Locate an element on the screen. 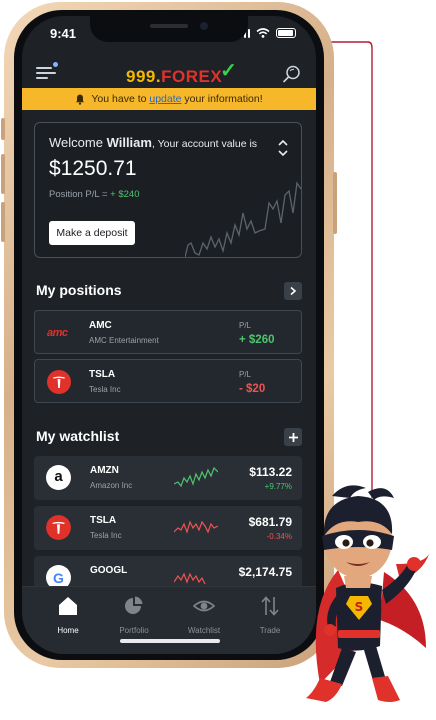 This screenshot has height=720, width=436. pl-label: Position P/L = is located at coordinates (80, 194).